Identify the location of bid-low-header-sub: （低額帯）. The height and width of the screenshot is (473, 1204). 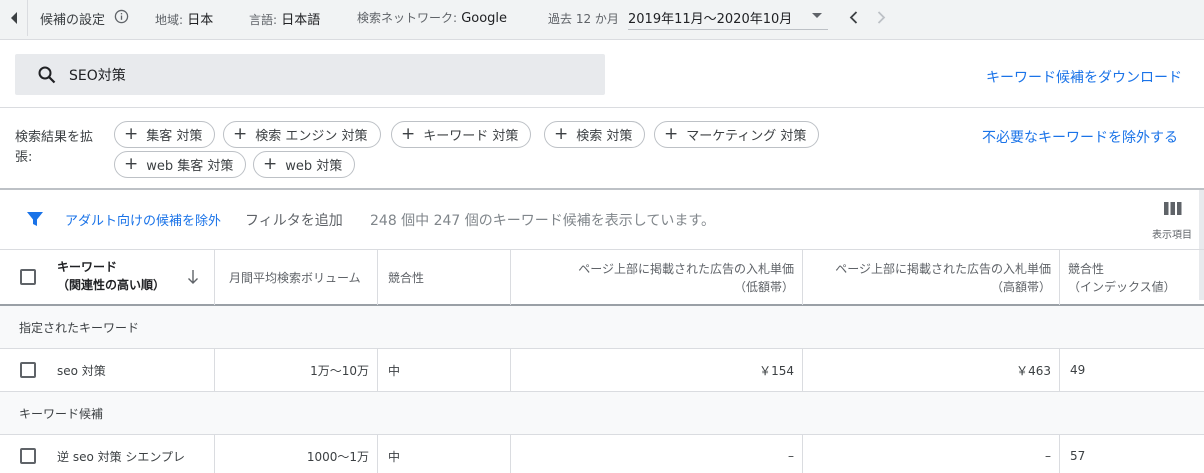
(763, 286).